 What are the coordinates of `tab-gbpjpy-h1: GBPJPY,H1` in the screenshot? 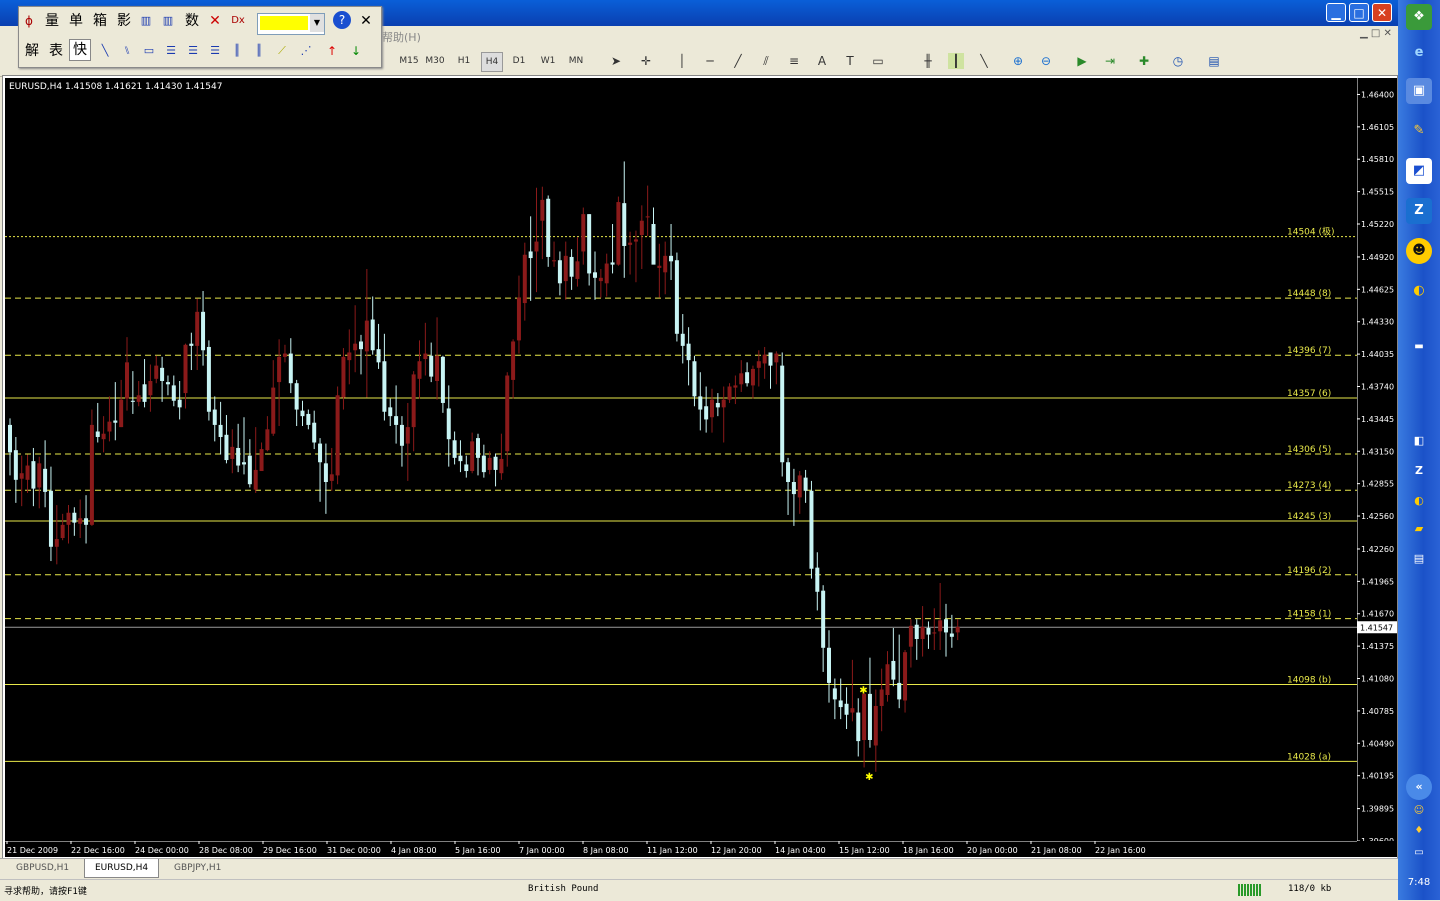 It's located at (197, 868).